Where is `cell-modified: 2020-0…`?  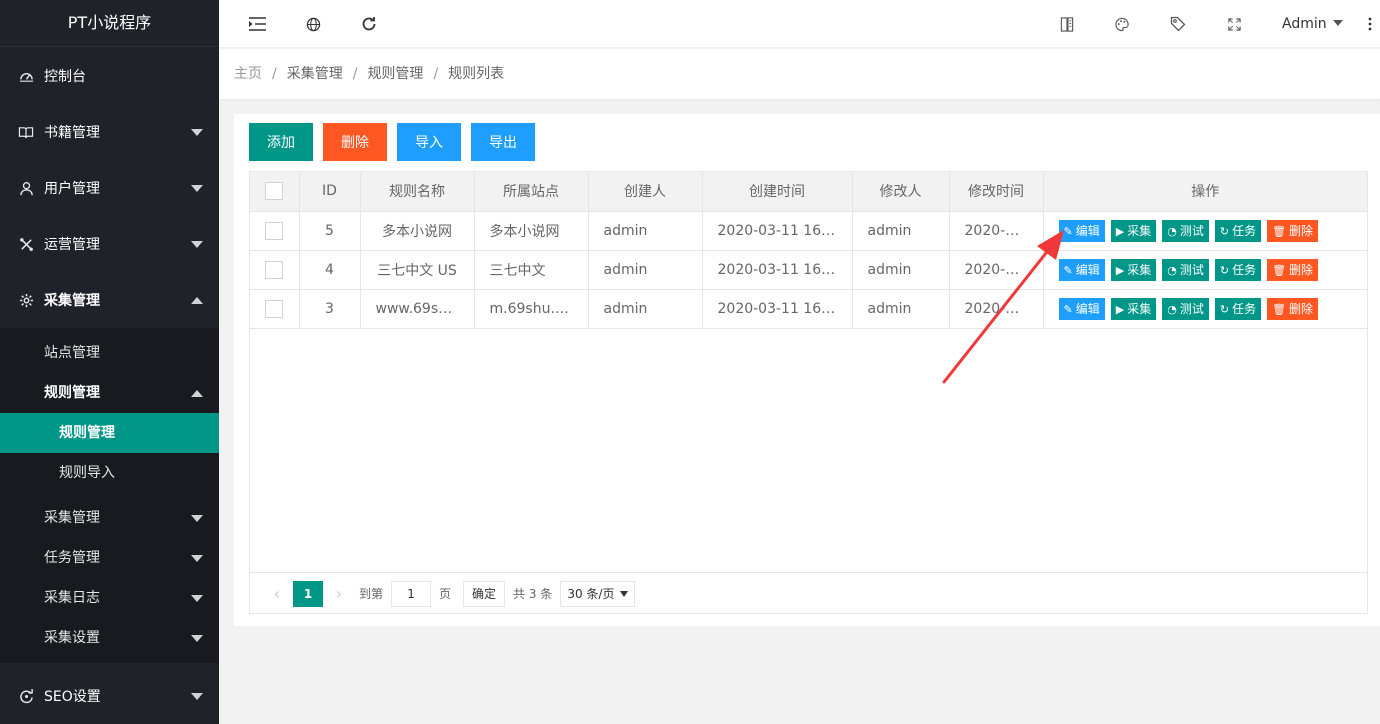 cell-modified: 2020-0… is located at coordinates (996, 270).